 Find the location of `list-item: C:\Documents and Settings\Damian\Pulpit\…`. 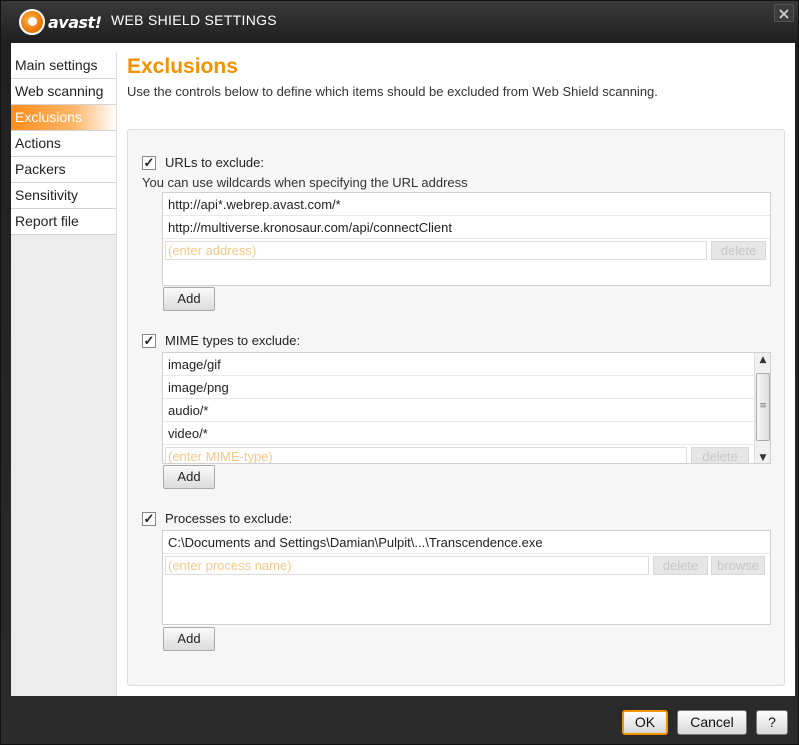

list-item: C:\Documents and Settings\Damian\Pulpit\… is located at coordinates (466, 542).